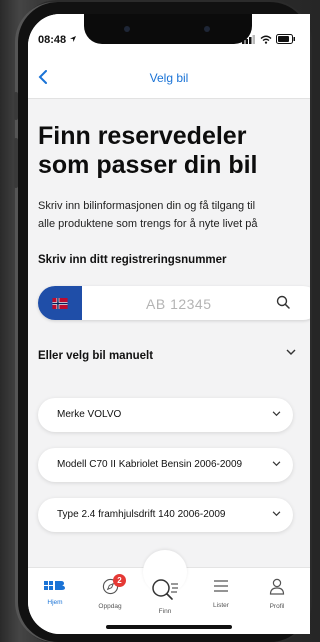 This screenshot has width=320, height=642. What do you see at coordinates (16, 163) in the screenshot?
I see `phone-volume-button` at bounding box center [16, 163].